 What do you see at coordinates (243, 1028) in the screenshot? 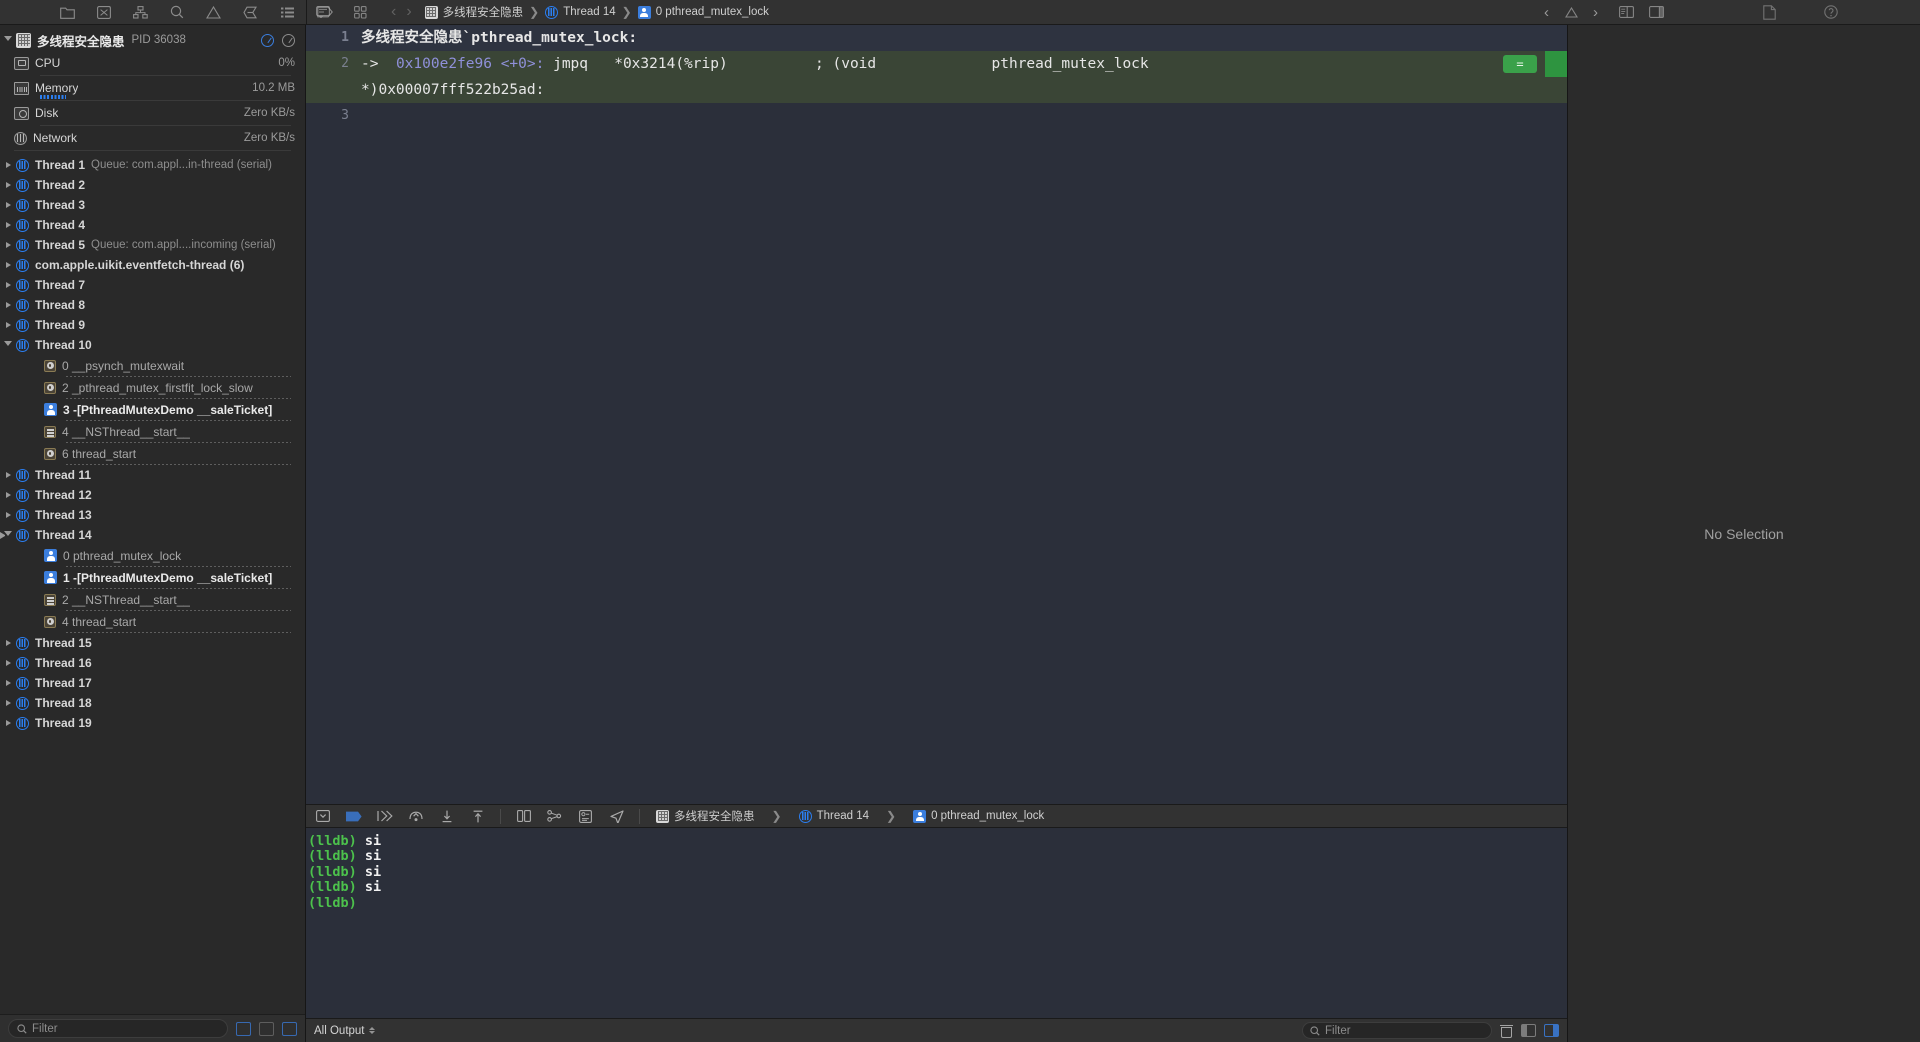
I see `show-only-crashed-icon` at bounding box center [243, 1028].